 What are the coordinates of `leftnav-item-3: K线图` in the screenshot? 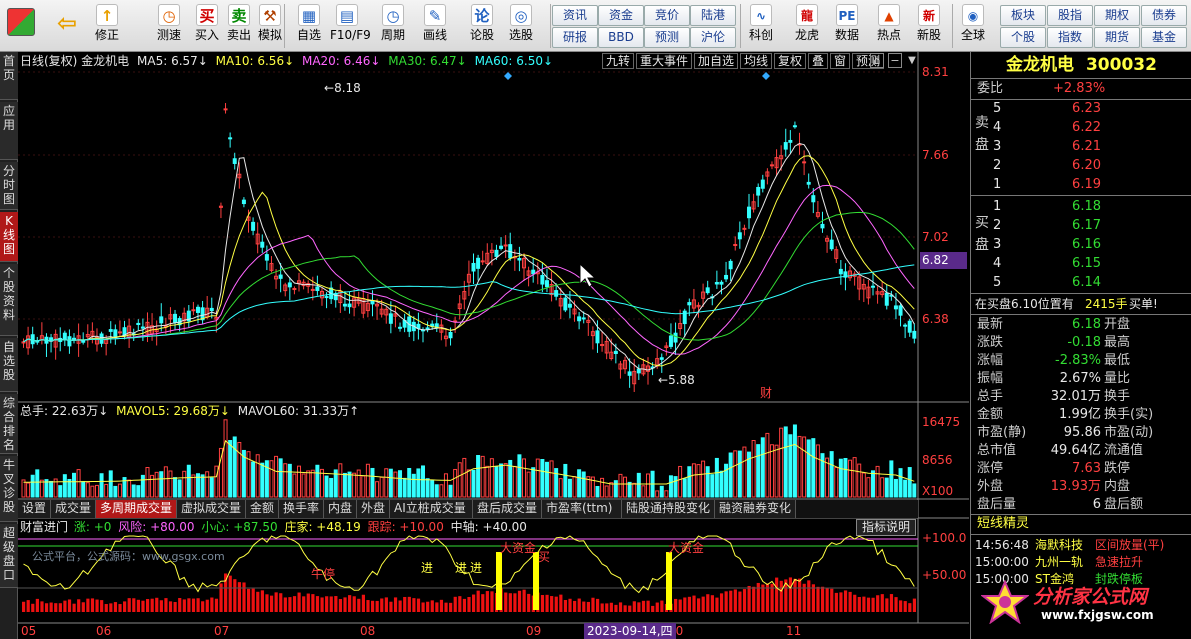 It's located at (9, 237).